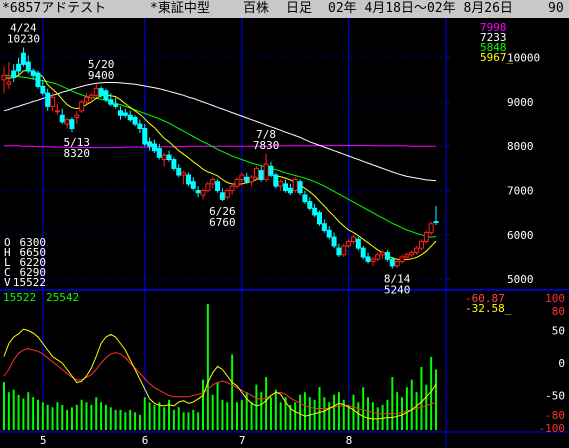 This screenshot has width=569, height=448. I want to click on price-tick-label-3: 8000, so click(520, 146).